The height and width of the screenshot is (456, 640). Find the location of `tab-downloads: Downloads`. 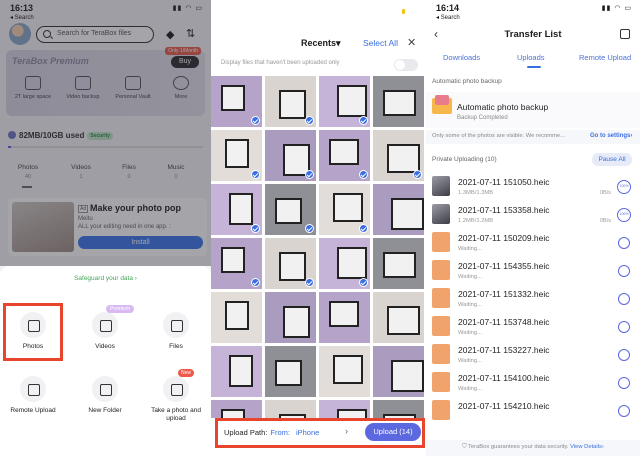

tab-downloads: Downloads is located at coordinates (461, 57).